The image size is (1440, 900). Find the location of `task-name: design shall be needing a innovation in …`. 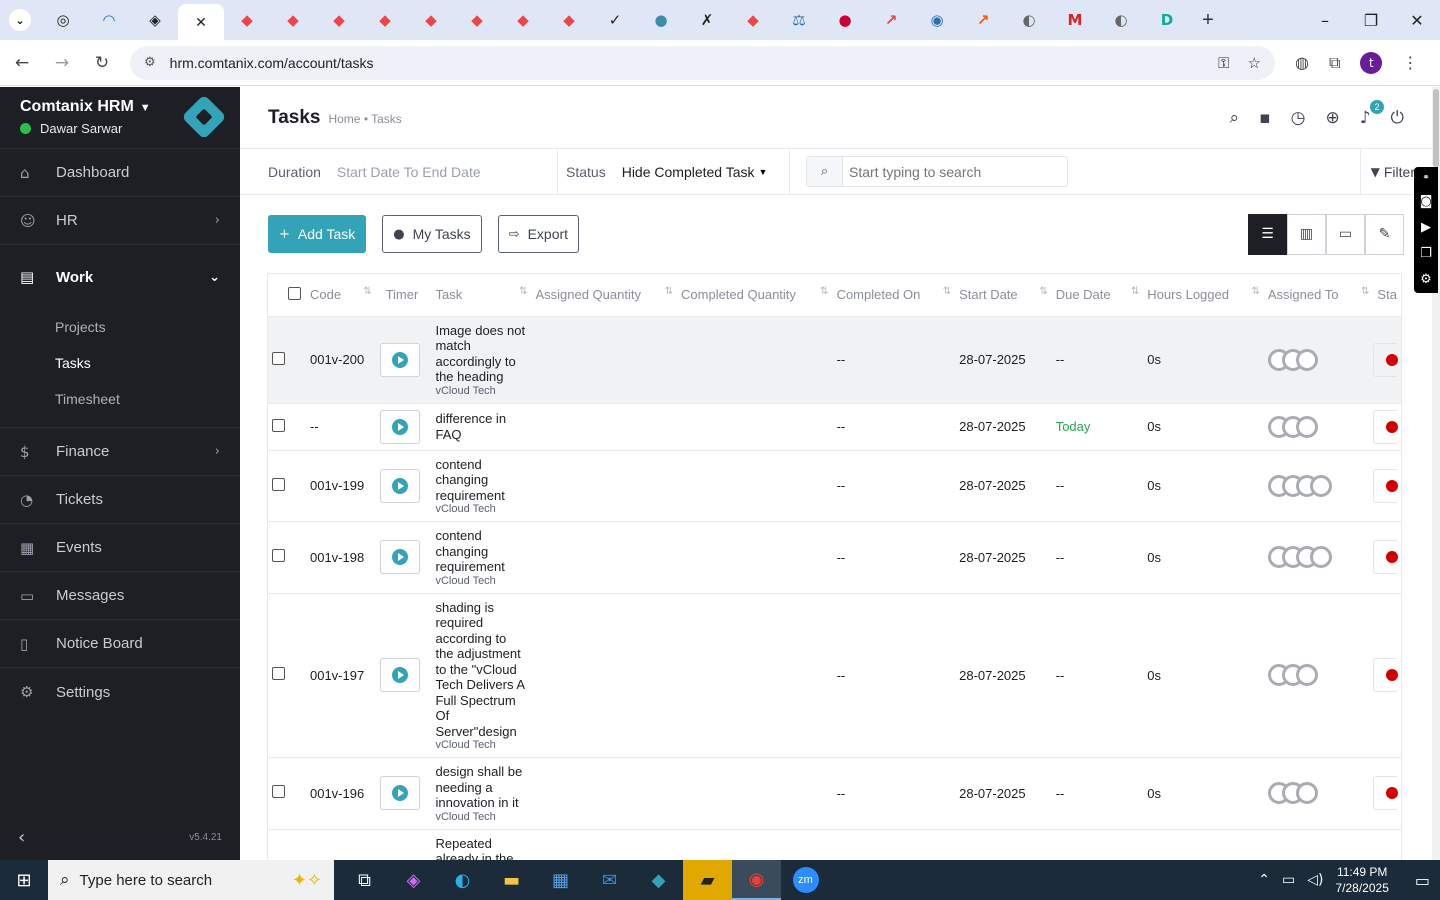

task-name: design shall be needing a innovation in … is located at coordinates (481, 787).